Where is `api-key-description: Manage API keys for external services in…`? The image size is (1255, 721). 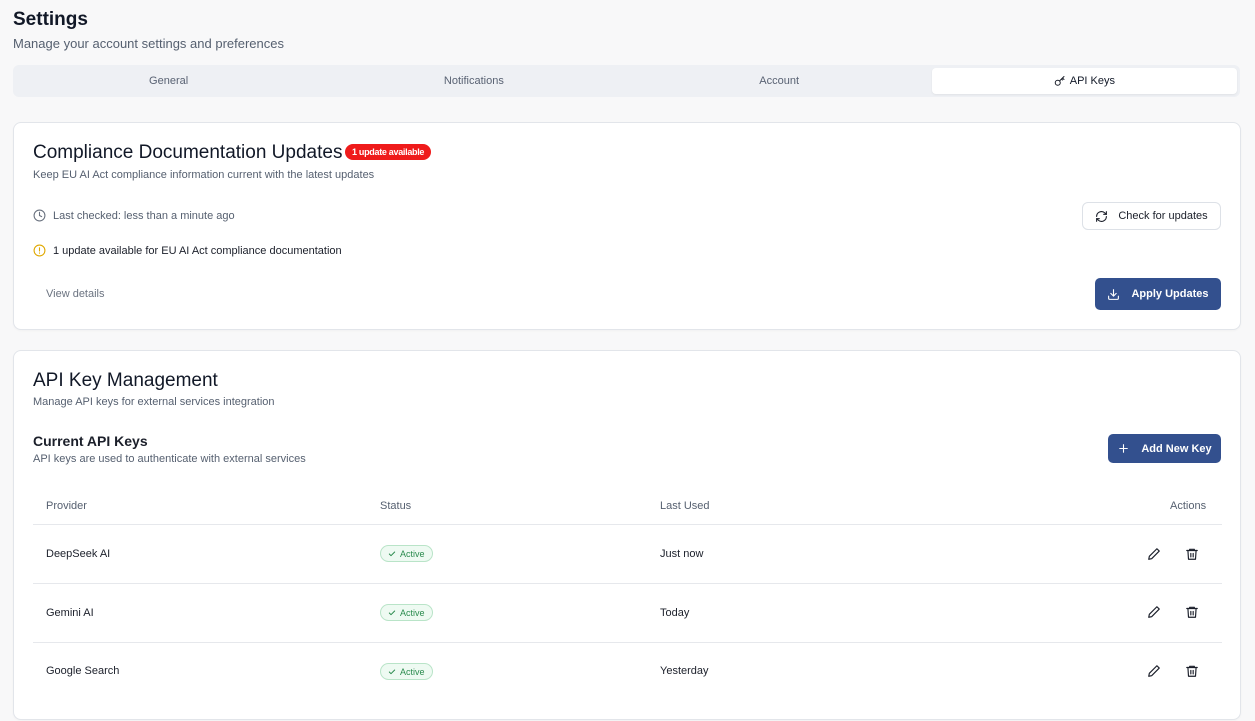
api-key-description: Manage API keys for external services in… is located at coordinates (154, 402).